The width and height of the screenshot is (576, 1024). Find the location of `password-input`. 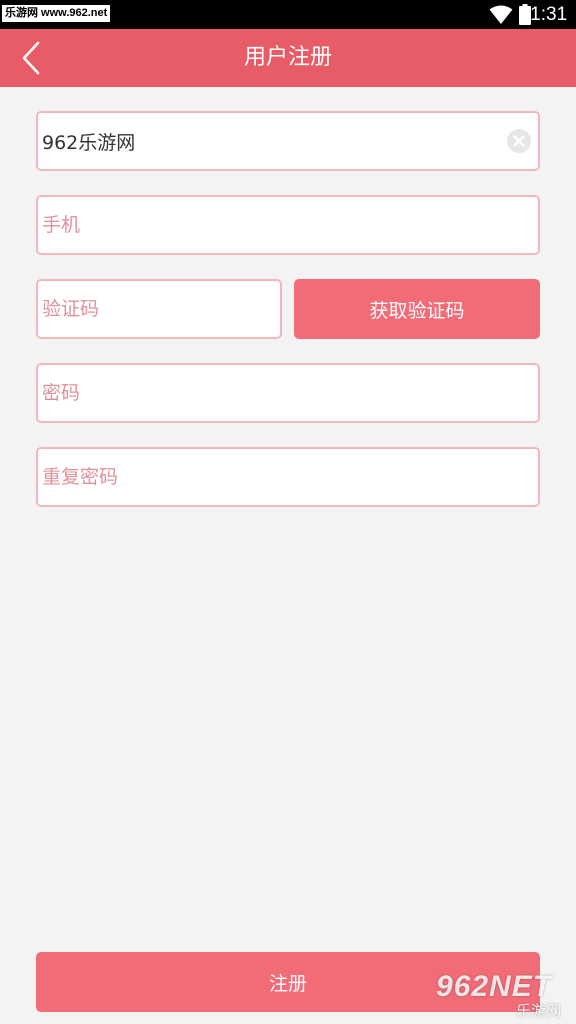

password-input is located at coordinates (267, 393).